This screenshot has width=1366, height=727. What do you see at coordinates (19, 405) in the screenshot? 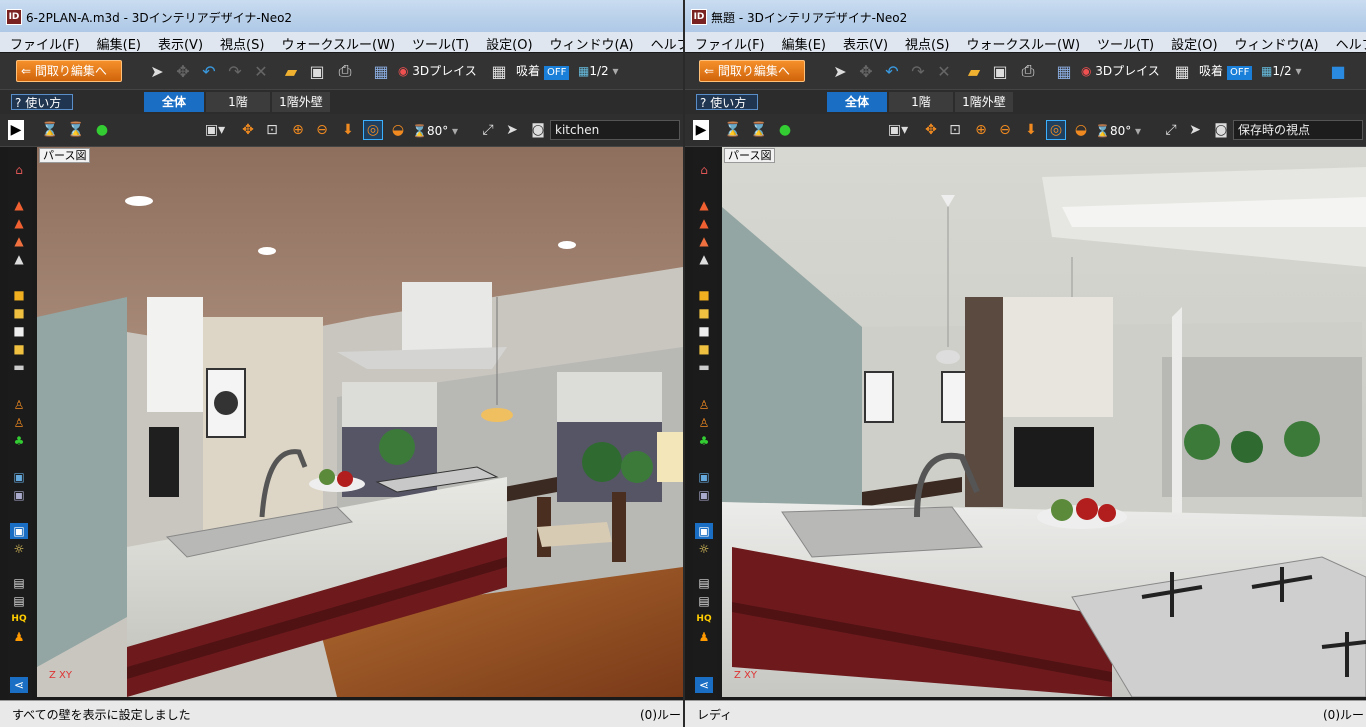
I see `person-icon-1: ♙` at bounding box center [19, 405].